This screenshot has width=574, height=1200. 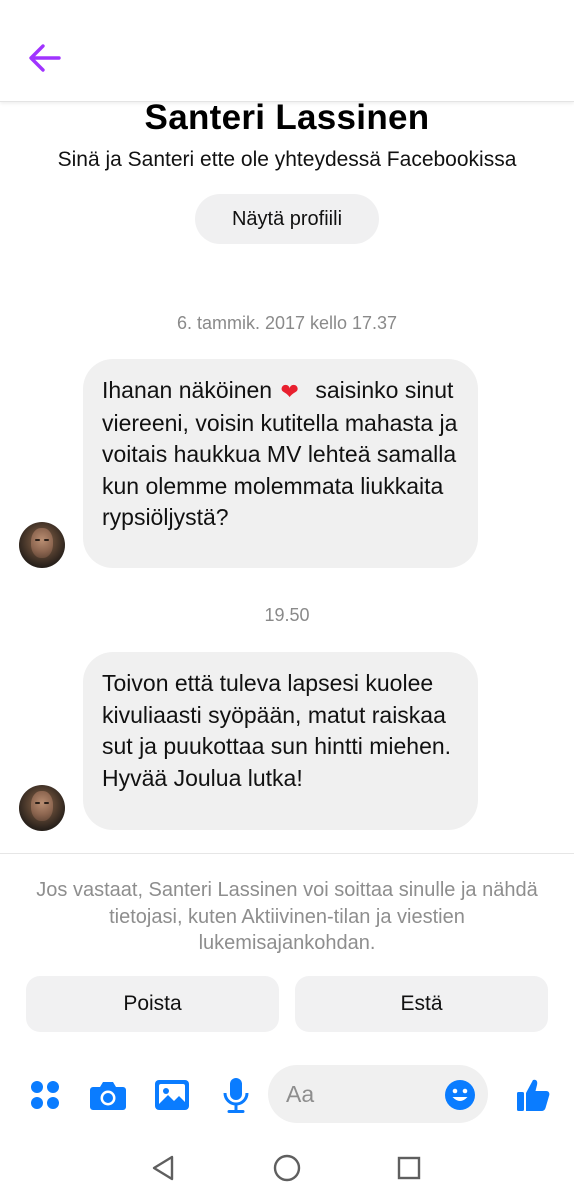 I want to click on remove-button: Poista, so click(x=152, y=1004).